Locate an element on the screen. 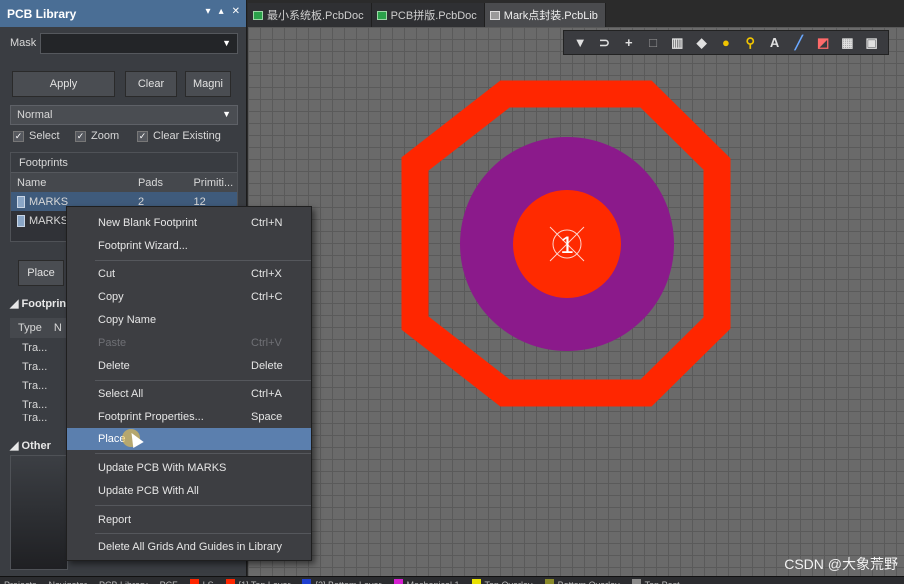 The image size is (904, 584). magnify-button: Magni is located at coordinates (208, 84).